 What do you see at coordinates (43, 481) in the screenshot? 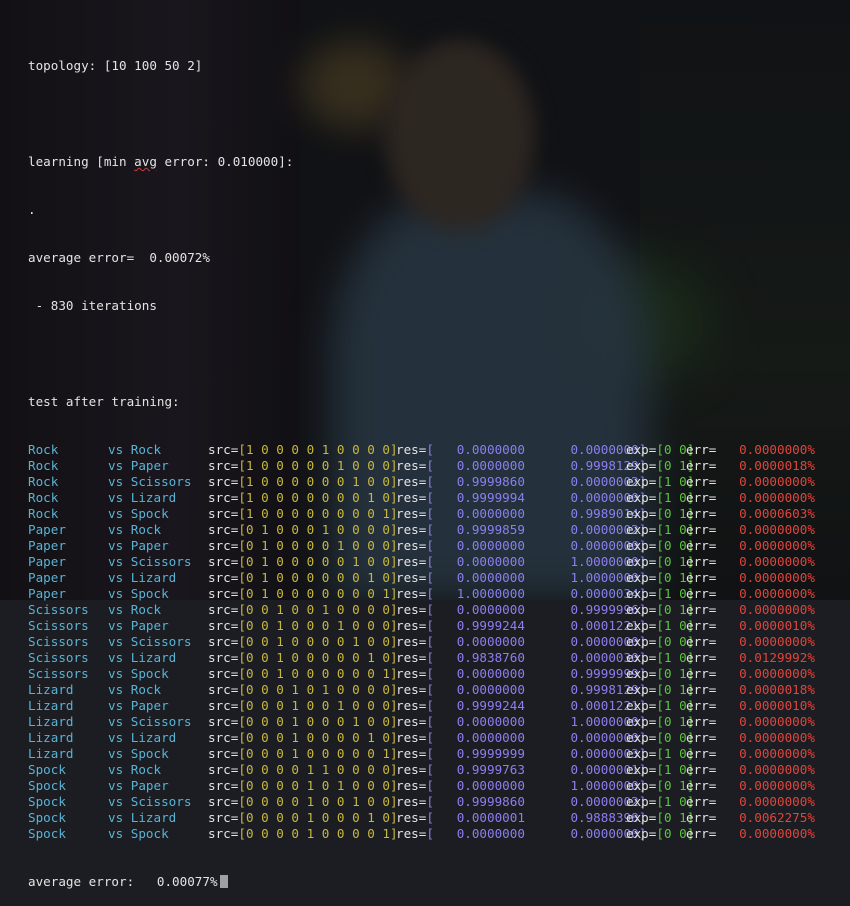
I see `player-a: Rock` at bounding box center [43, 481].